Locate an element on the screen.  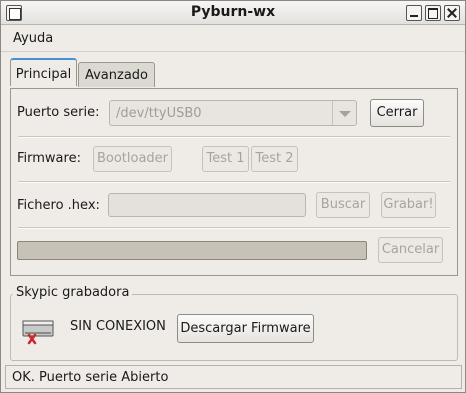
download-firmware-button: Descargar Firmware is located at coordinates (245, 328).